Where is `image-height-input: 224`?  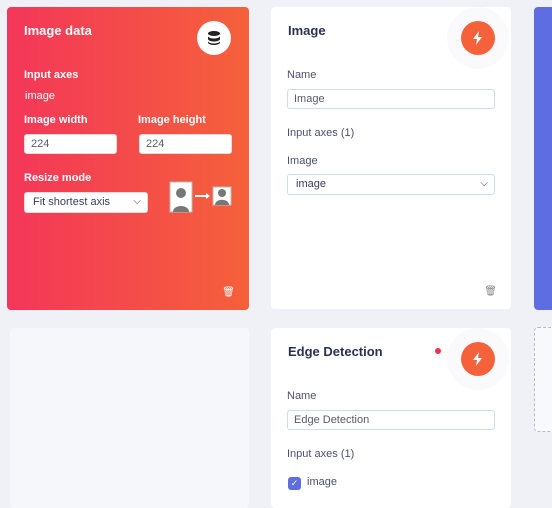
image-height-input: 224 is located at coordinates (185, 144).